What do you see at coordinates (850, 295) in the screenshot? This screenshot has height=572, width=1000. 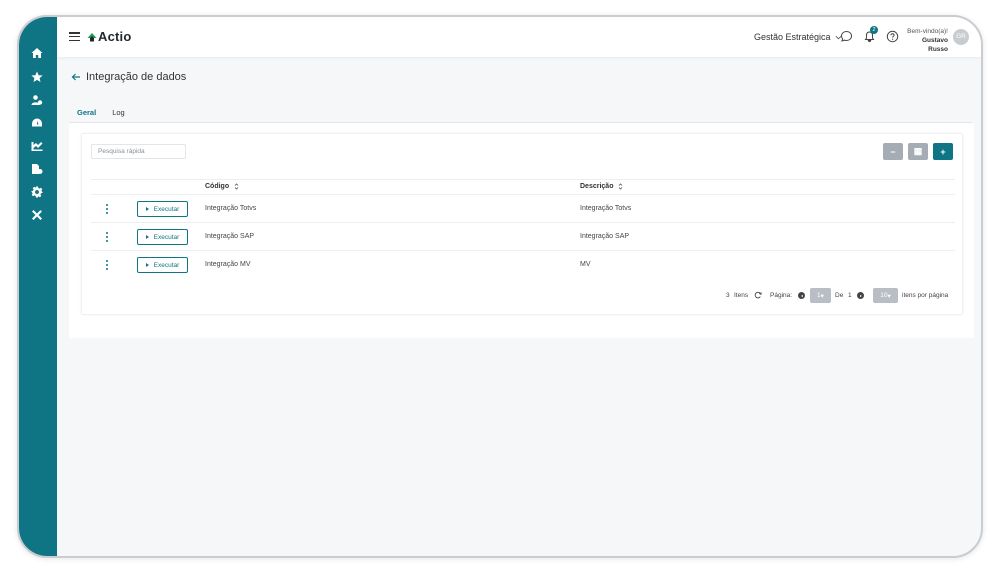 I see `total-pages: 1` at bounding box center [850, 295].